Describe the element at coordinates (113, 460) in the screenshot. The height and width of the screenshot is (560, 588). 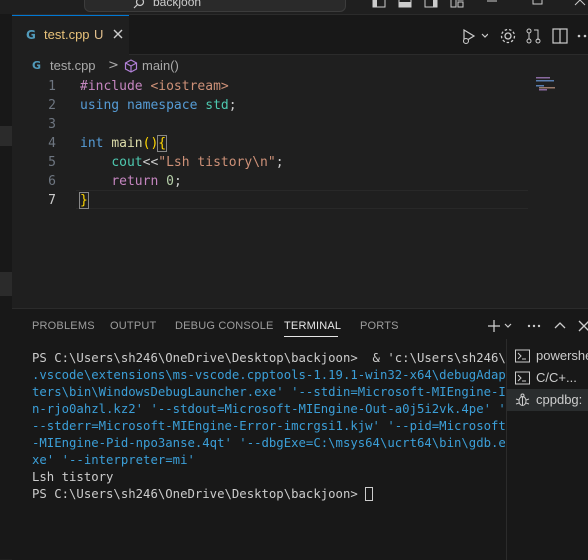
I see `terminal-line: xe' '--interpreter=mi'` at that location.